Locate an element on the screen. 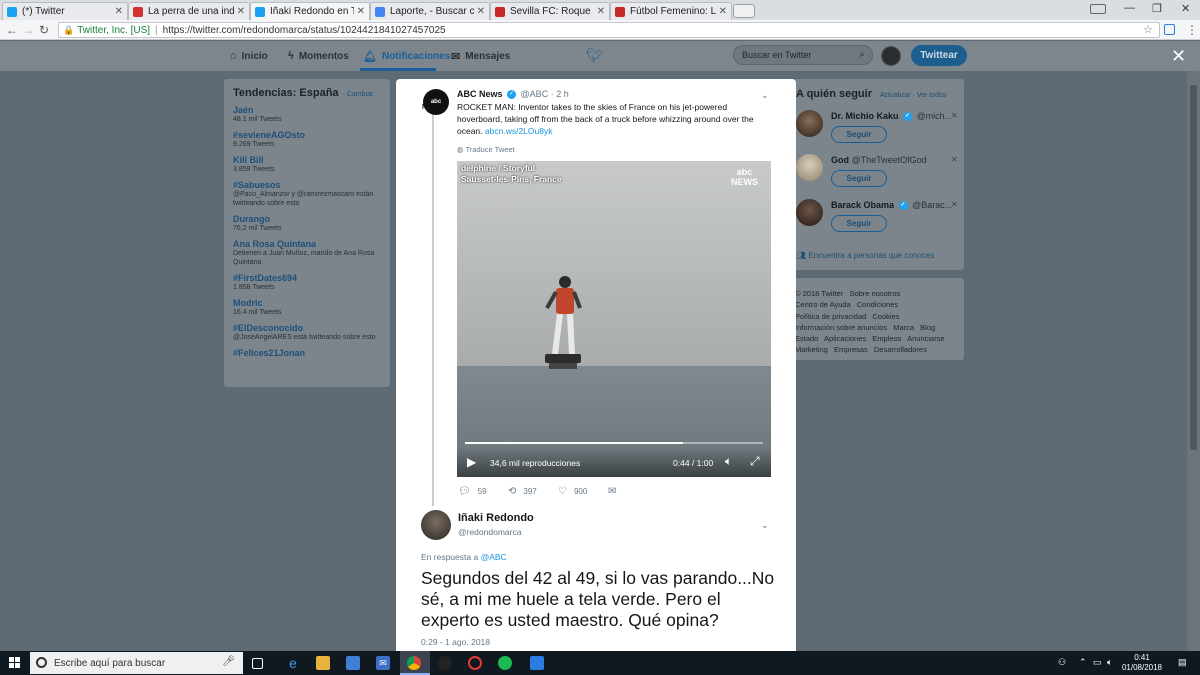  profile-icon is located at coordinates (1098, 9).